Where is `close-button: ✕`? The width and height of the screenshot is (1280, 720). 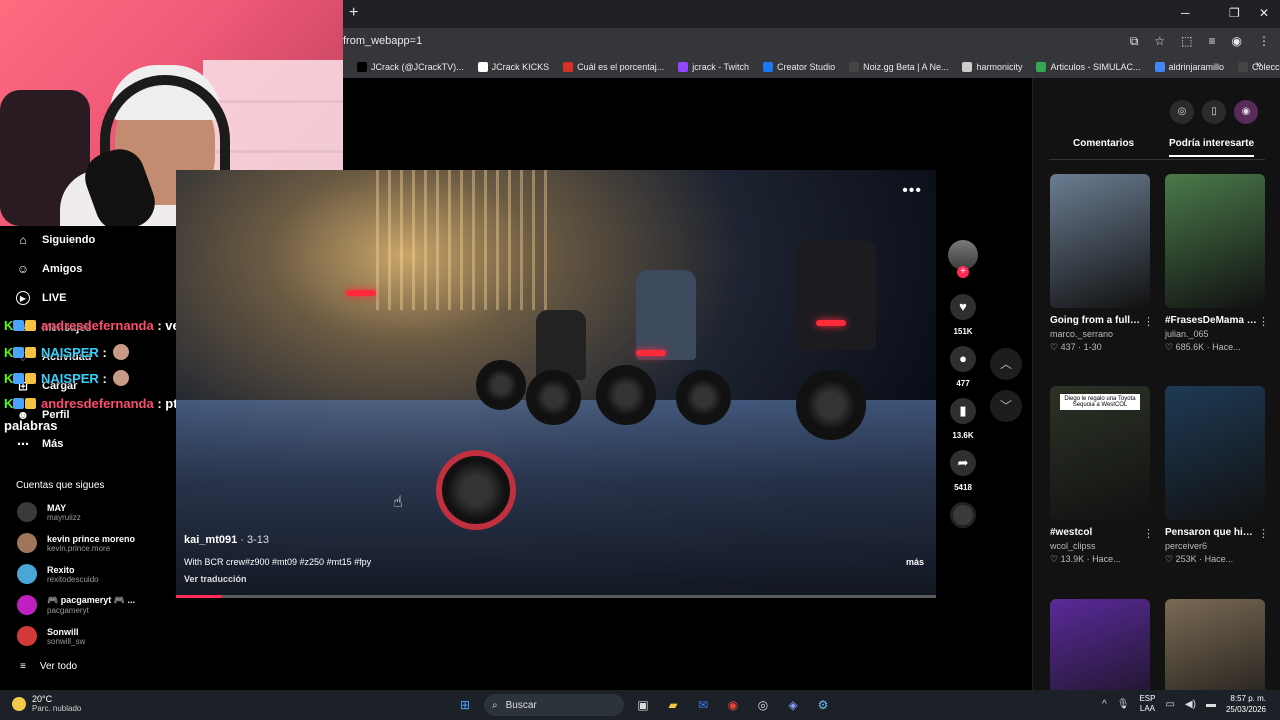
close-button: ✕ is located at coordinates (1264, 13).